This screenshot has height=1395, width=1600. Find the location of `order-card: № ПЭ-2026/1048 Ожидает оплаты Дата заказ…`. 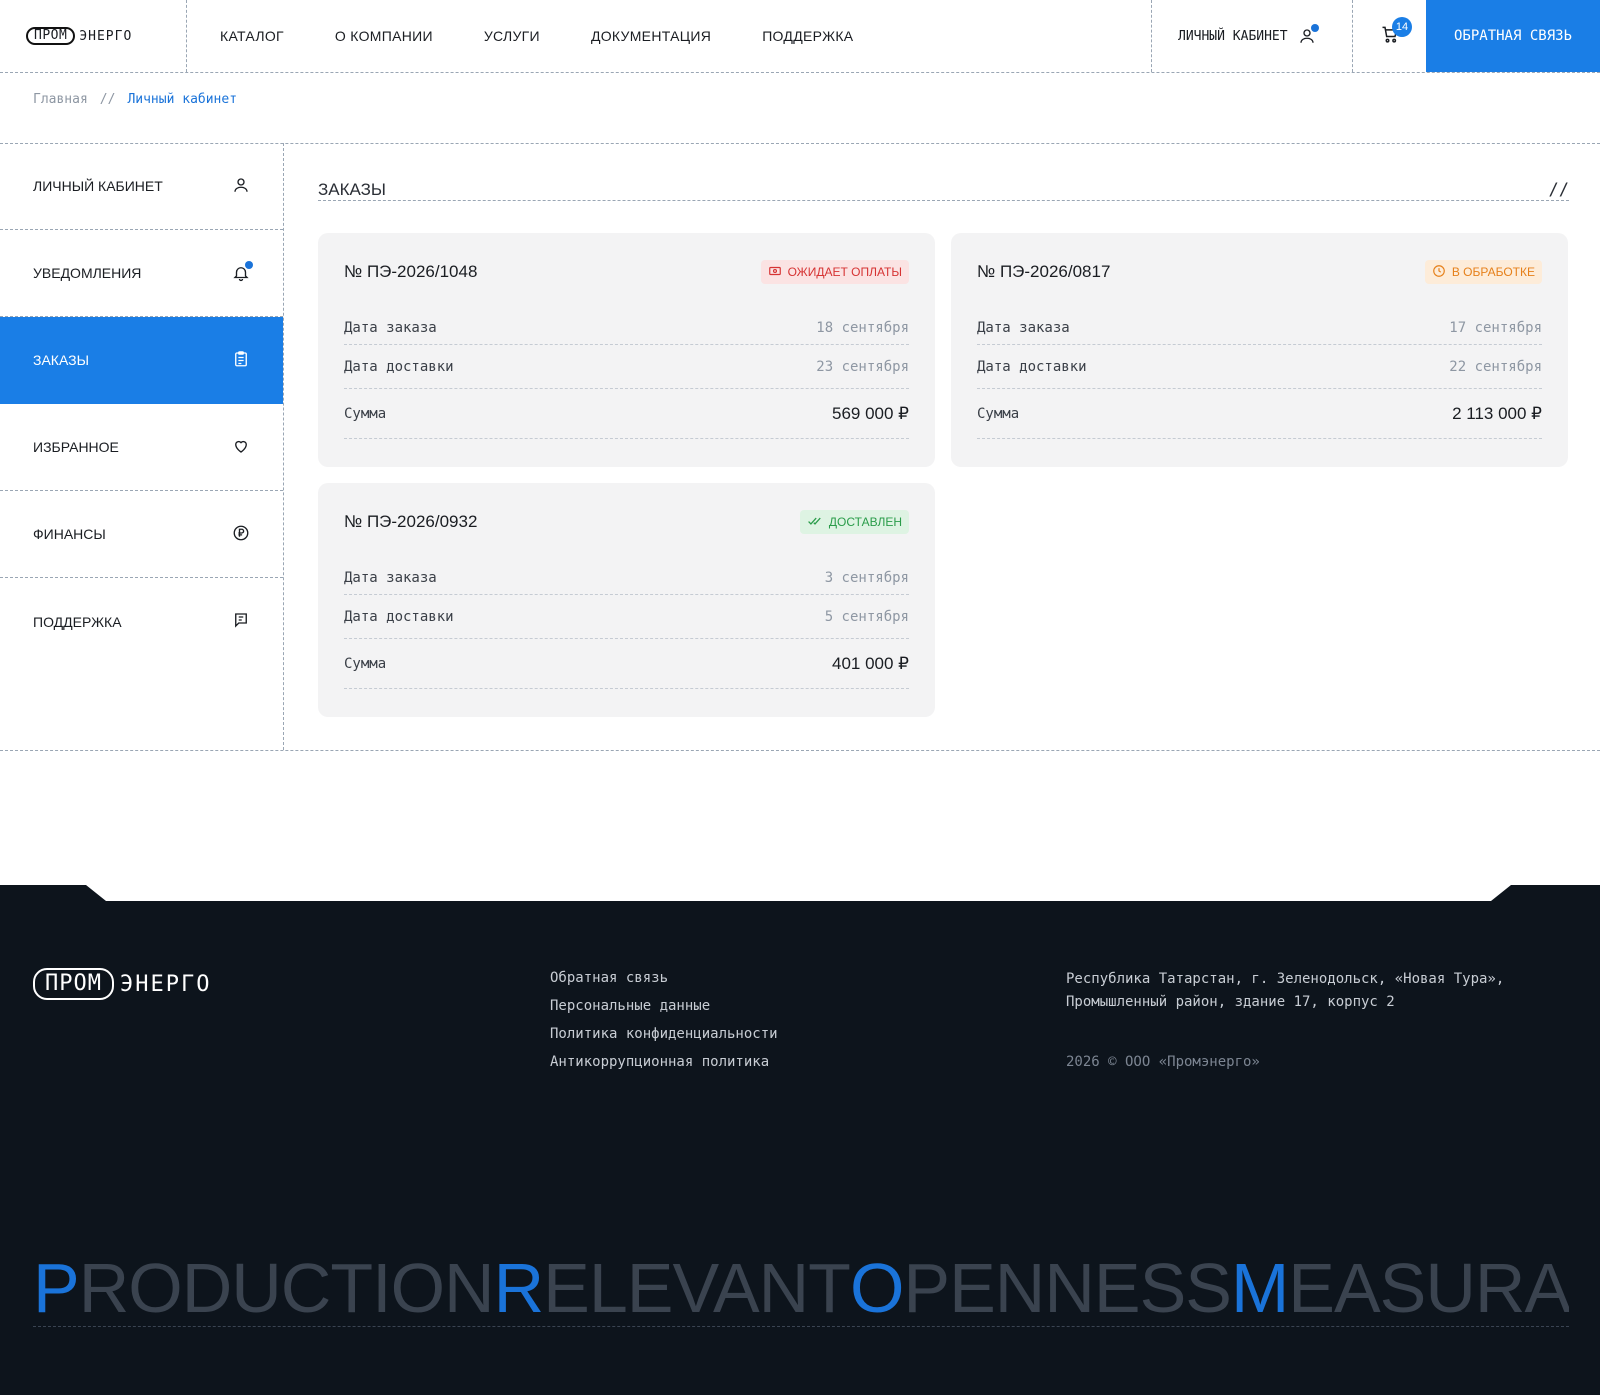

order-card: № ПЭ-2026/1048 Ожидает оплаты Дата заказ… is located at coordinates (626, 350).